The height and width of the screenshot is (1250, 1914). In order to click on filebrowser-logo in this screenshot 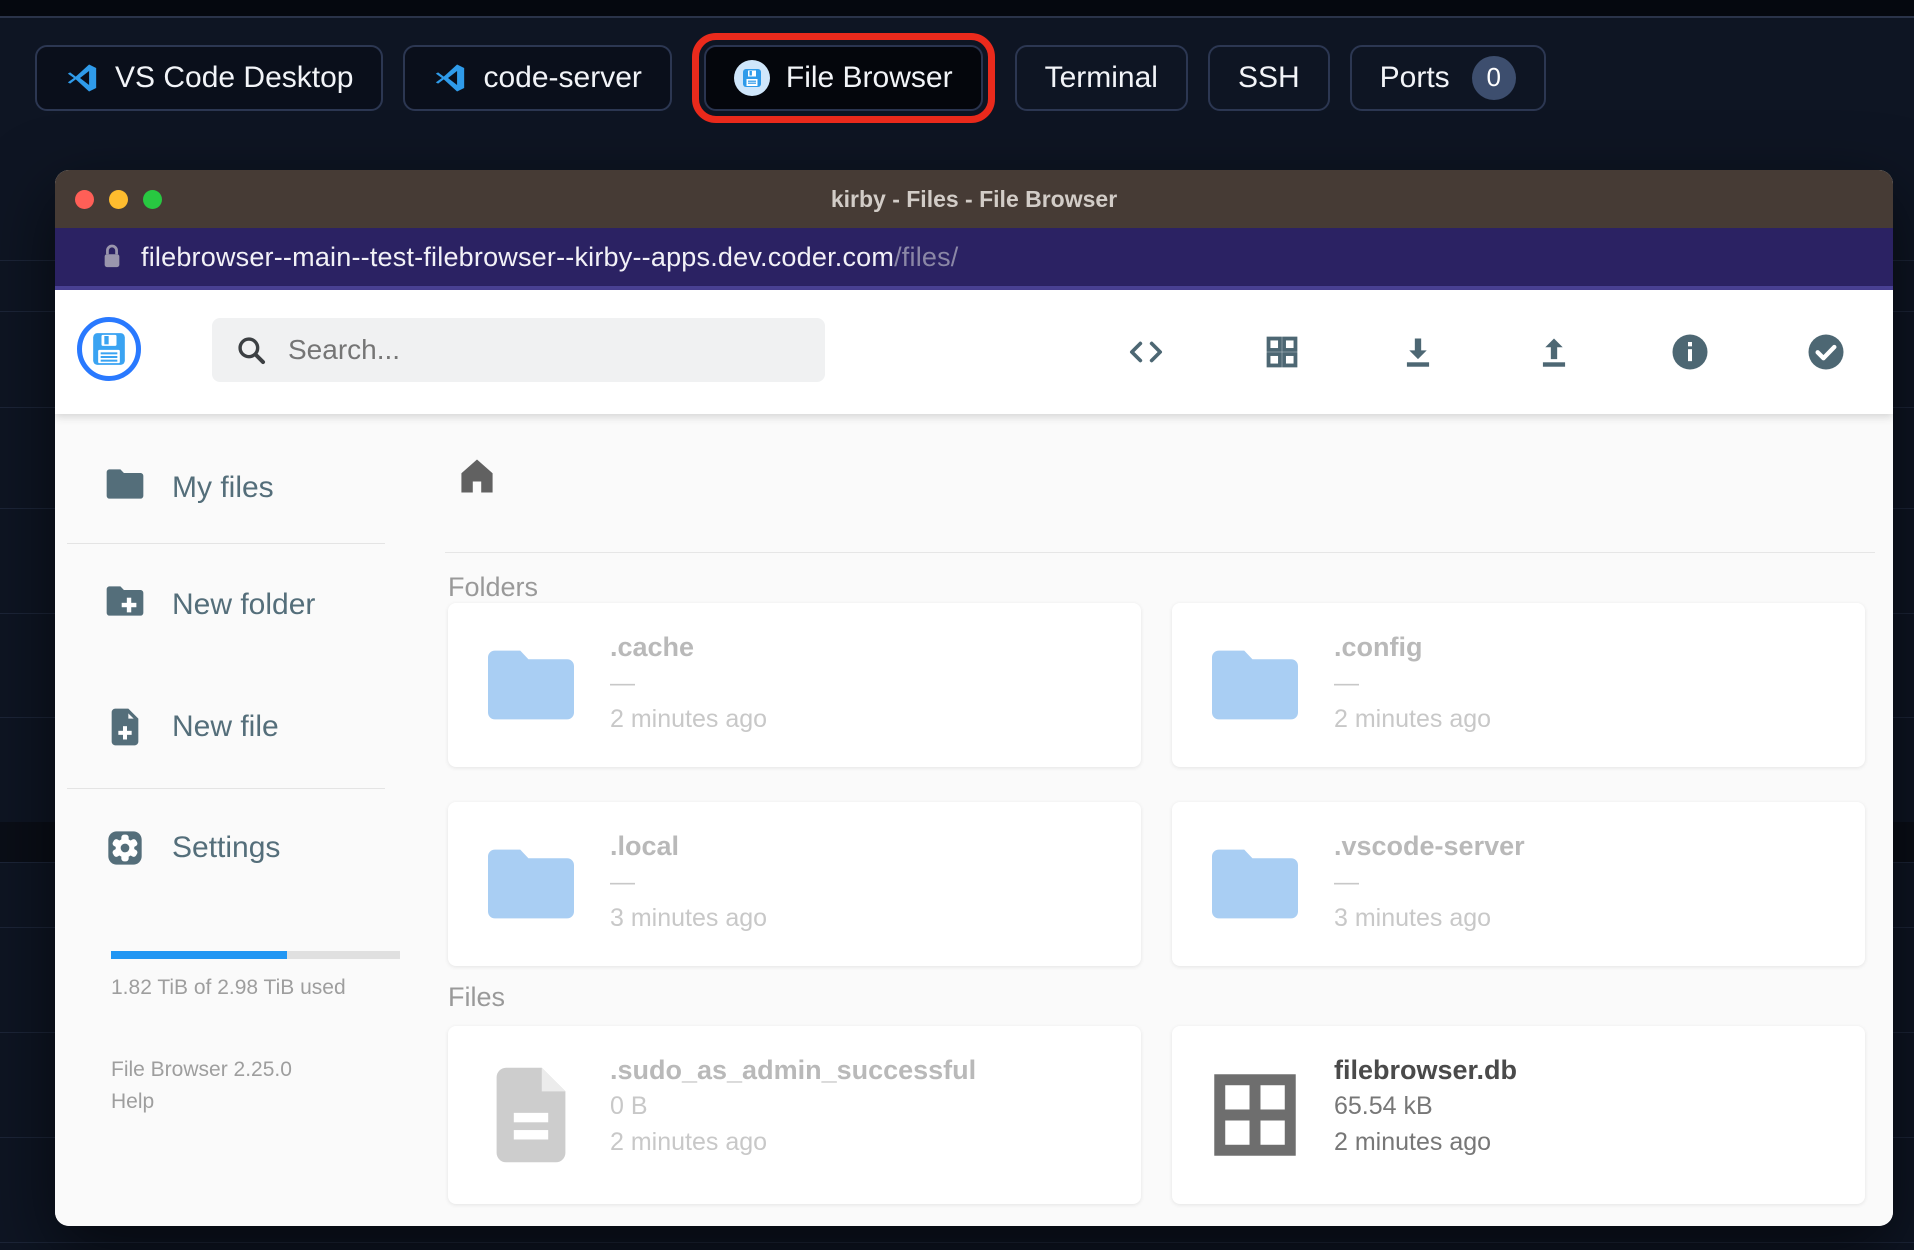, I will do `click(109, 349)`.